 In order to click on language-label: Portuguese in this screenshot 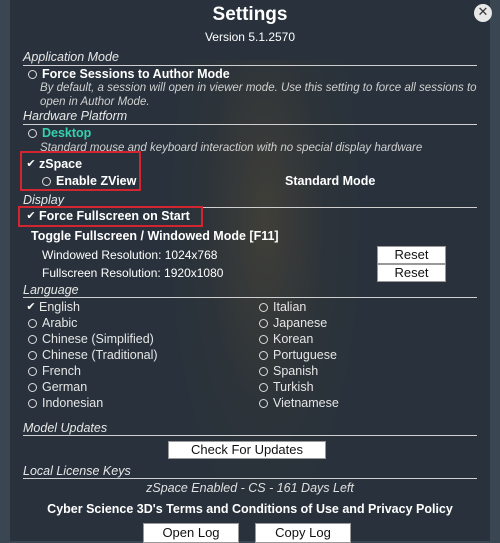, I will do `click(305, 355)`.